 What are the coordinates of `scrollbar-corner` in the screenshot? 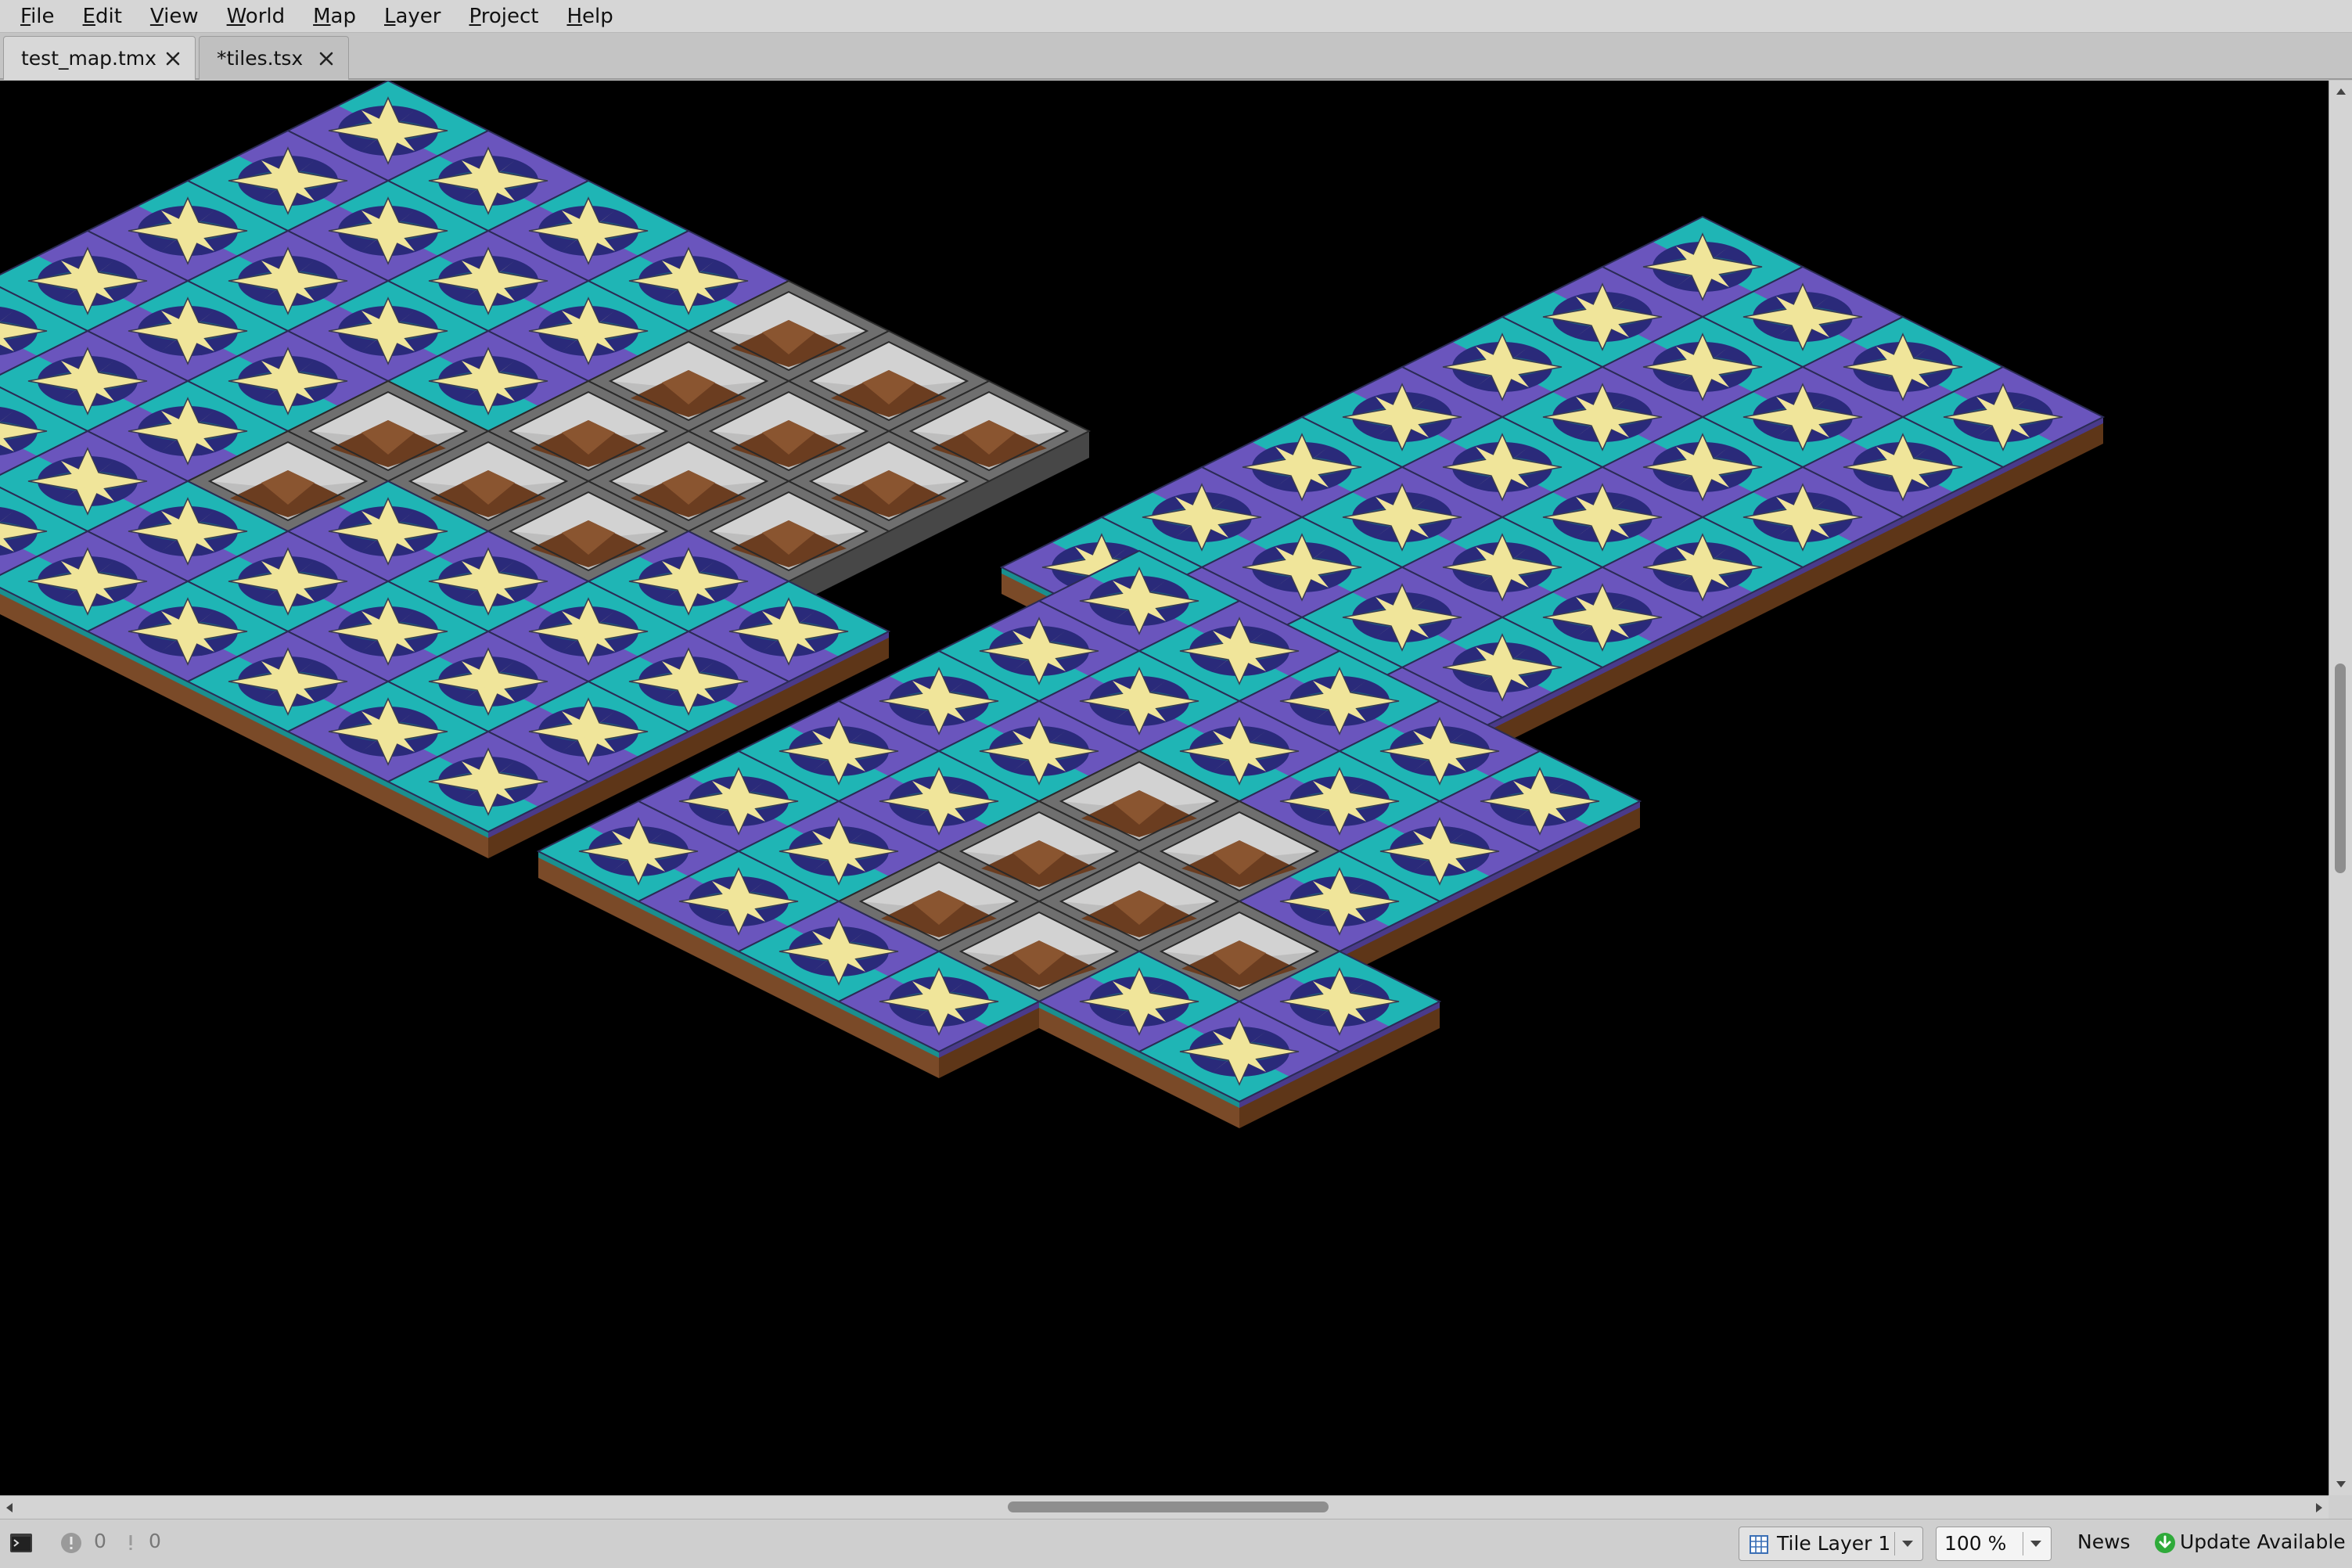 It's located at (2341, 1507).